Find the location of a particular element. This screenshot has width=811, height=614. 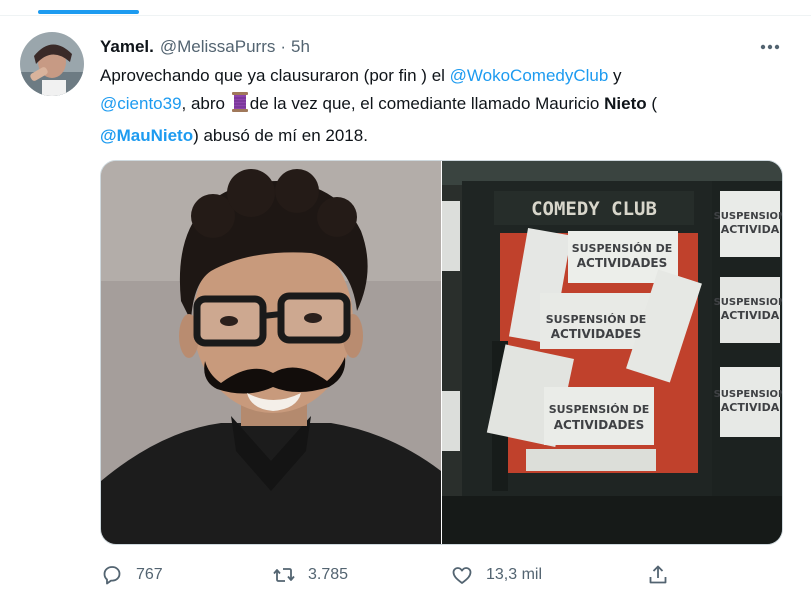

reply-button: 767 is located at coordinates (131, 575).